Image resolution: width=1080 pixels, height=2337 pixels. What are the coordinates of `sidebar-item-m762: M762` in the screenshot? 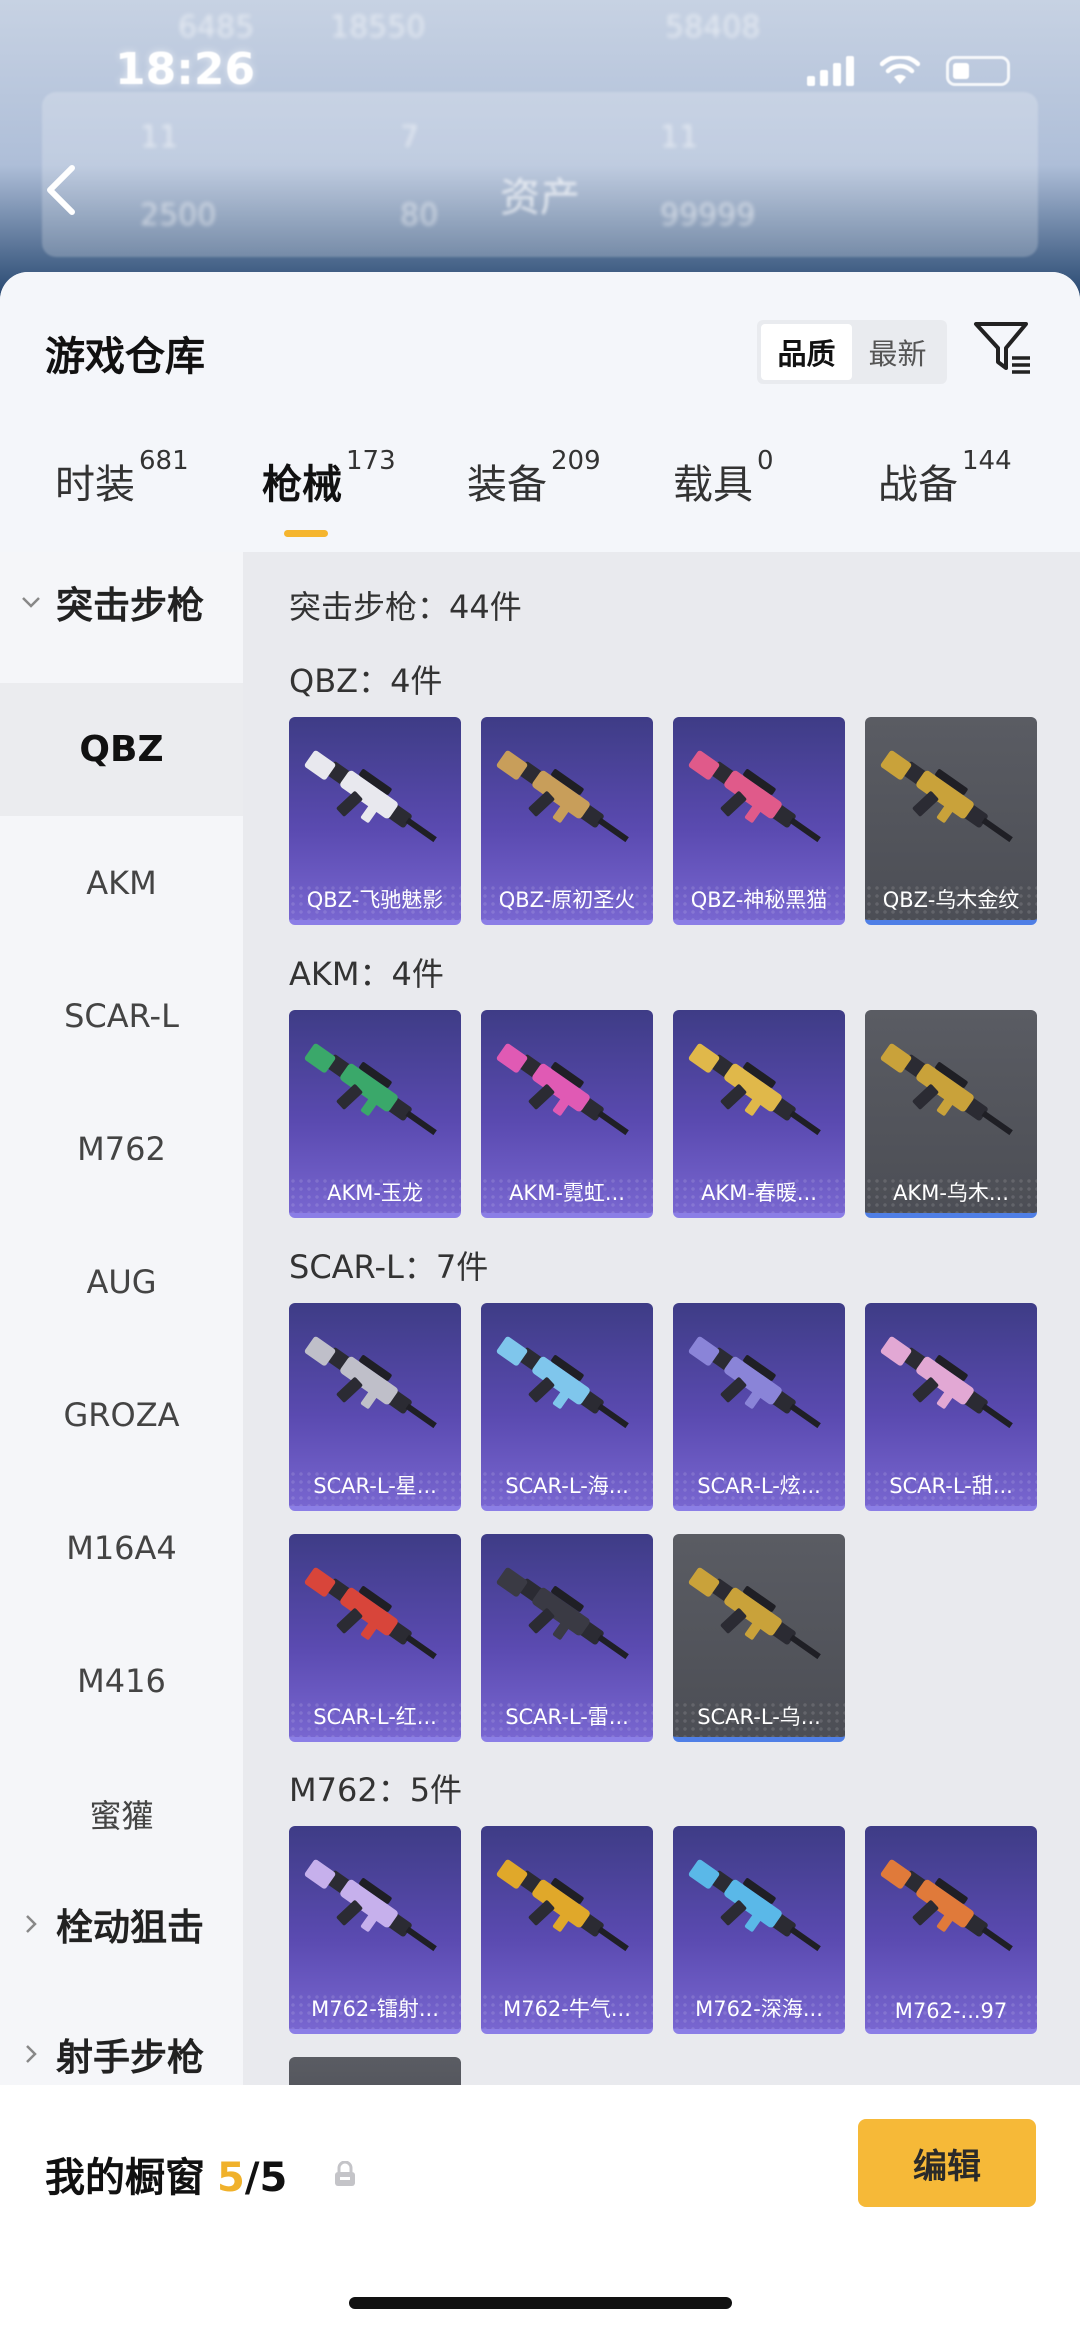 It's located at (121, 1148).